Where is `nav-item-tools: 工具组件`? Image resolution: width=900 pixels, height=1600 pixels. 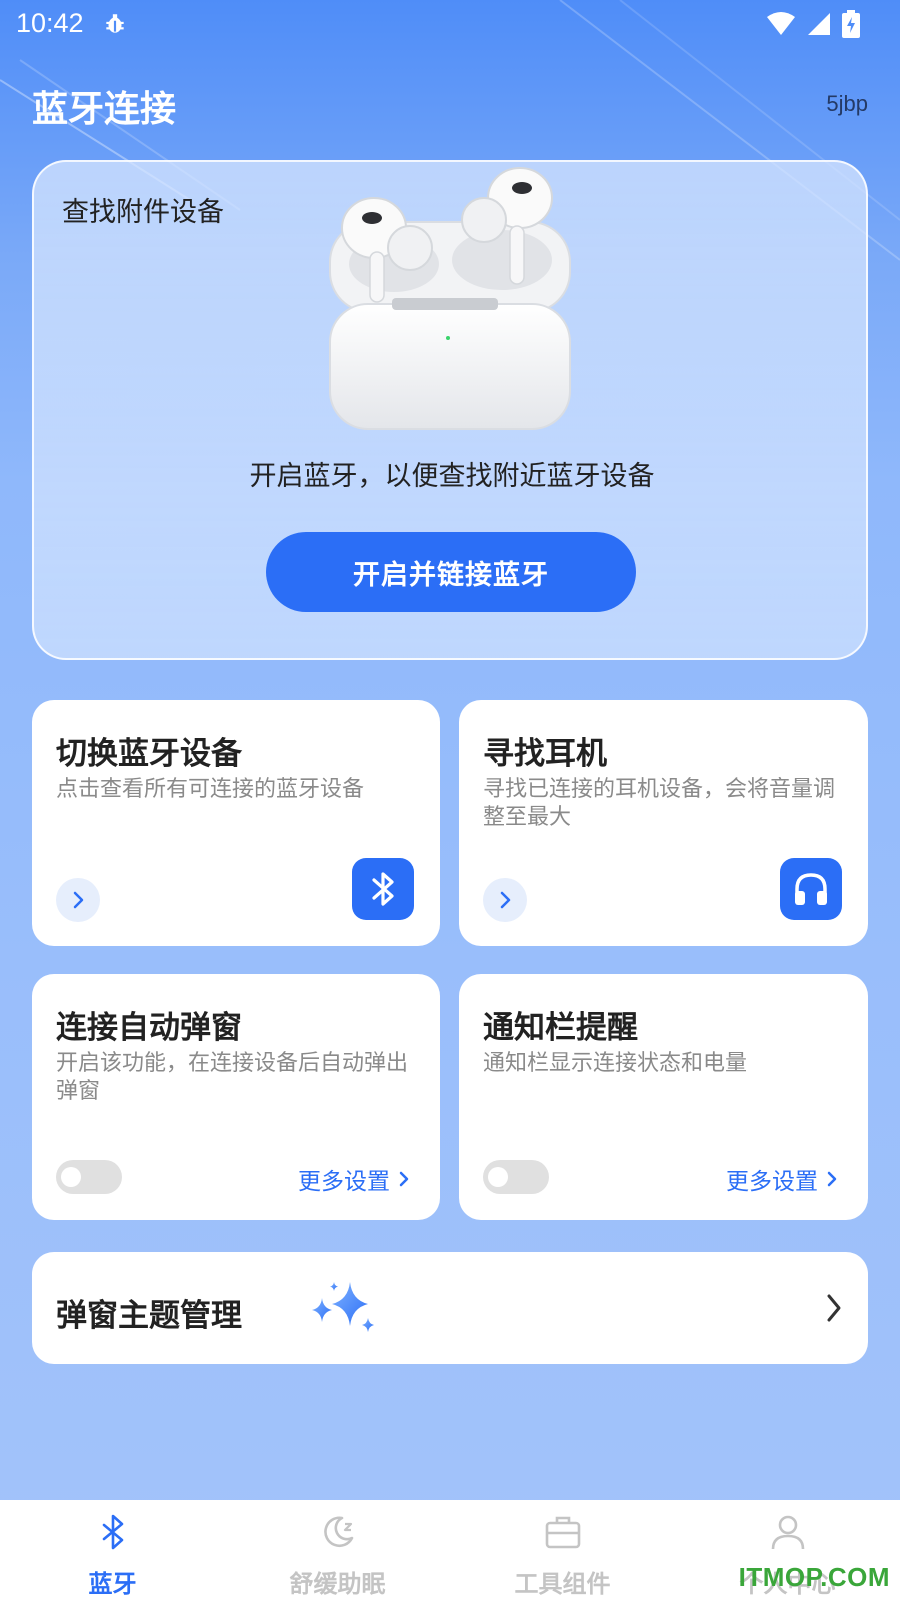 nav-item-tools: 工具组件 is located at coordinates (562, 1550).